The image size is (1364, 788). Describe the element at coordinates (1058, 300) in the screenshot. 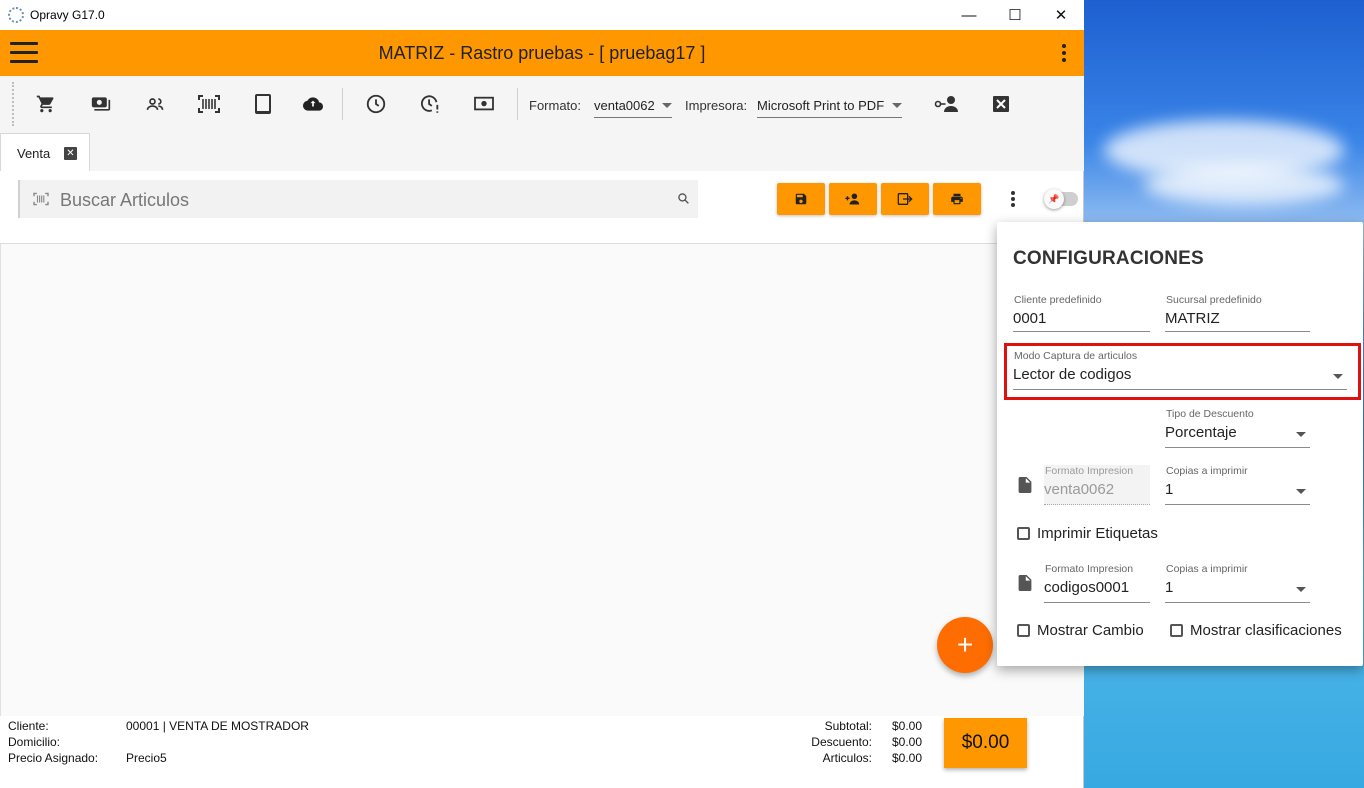

I see `field-label: Cliente predefinido` at that location.